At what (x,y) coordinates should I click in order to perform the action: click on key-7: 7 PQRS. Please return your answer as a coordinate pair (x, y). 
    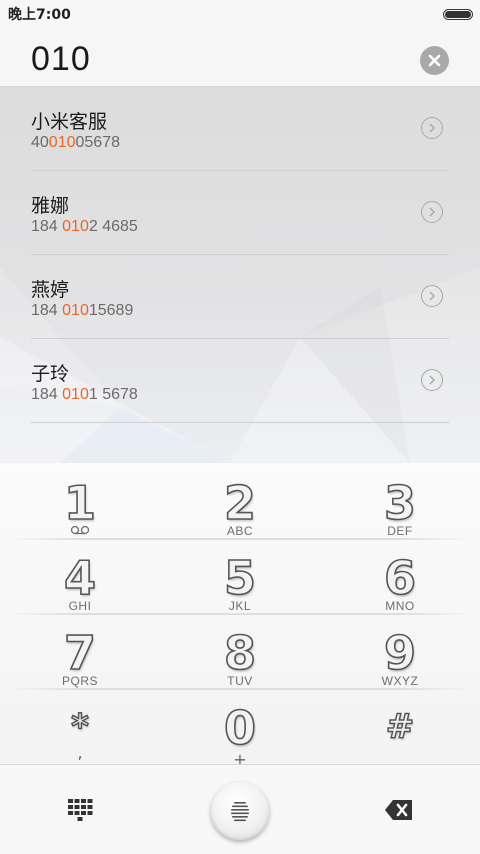
    Looking at the image, I should click on (80, 650).